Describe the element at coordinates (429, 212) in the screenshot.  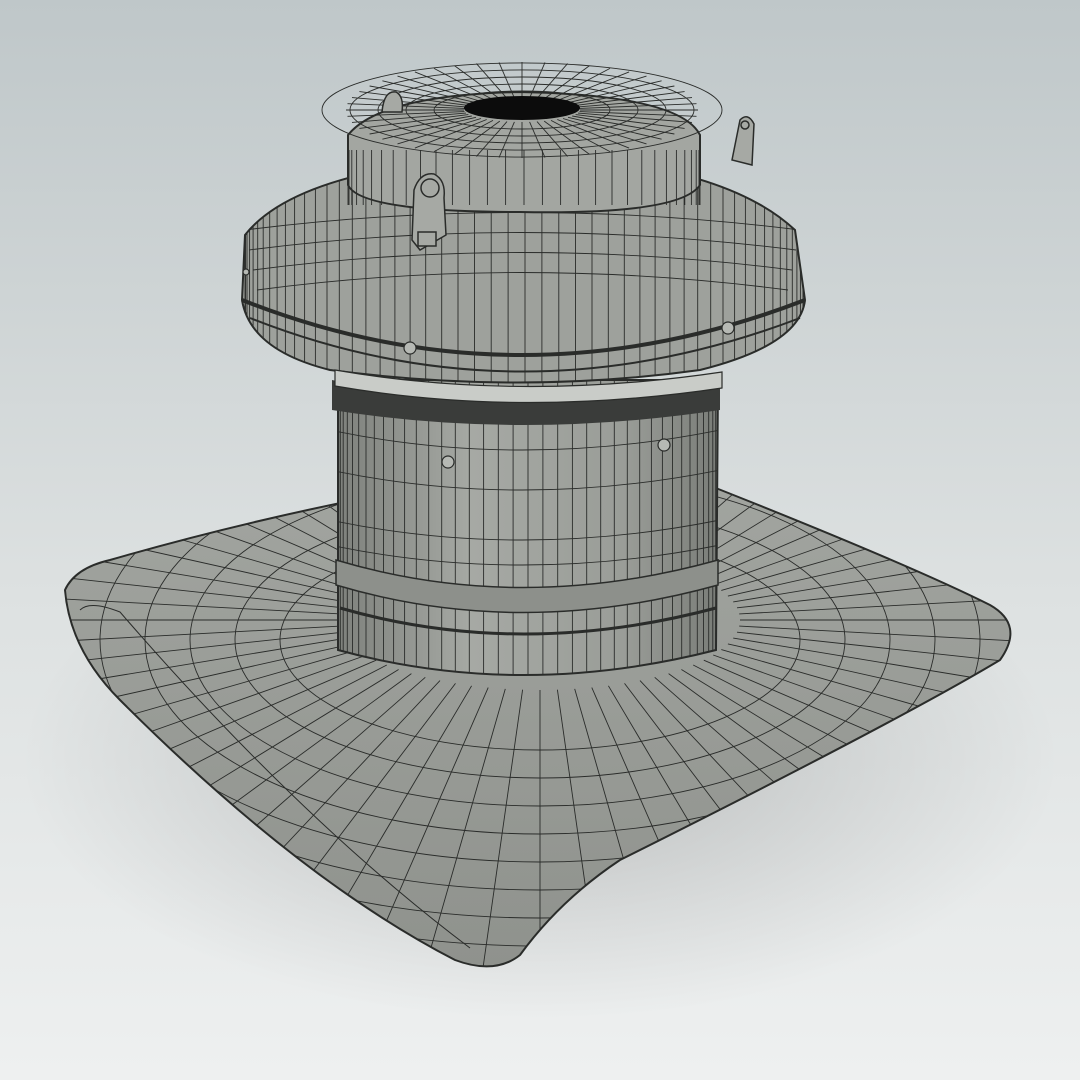
I see `hinge-bracket` at that location.